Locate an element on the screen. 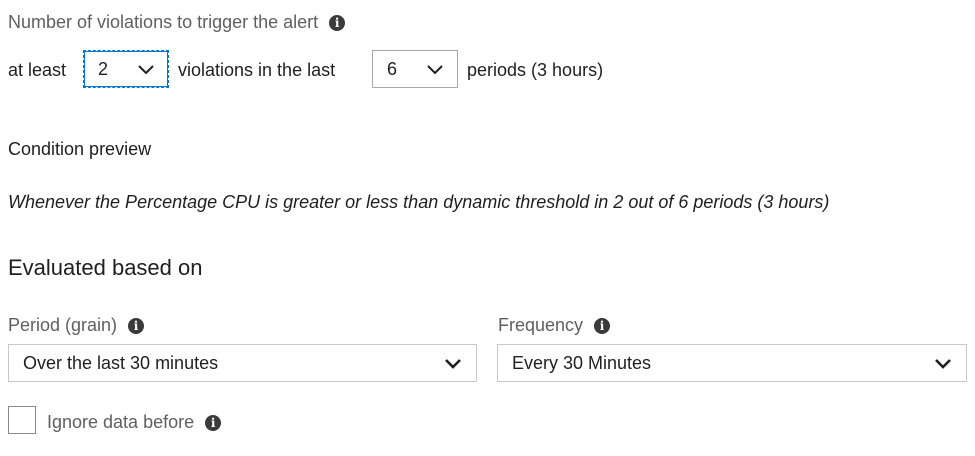 This screenshot has width=975, height=456. violations-count-value: 2 is located at coordinates (103, 68).